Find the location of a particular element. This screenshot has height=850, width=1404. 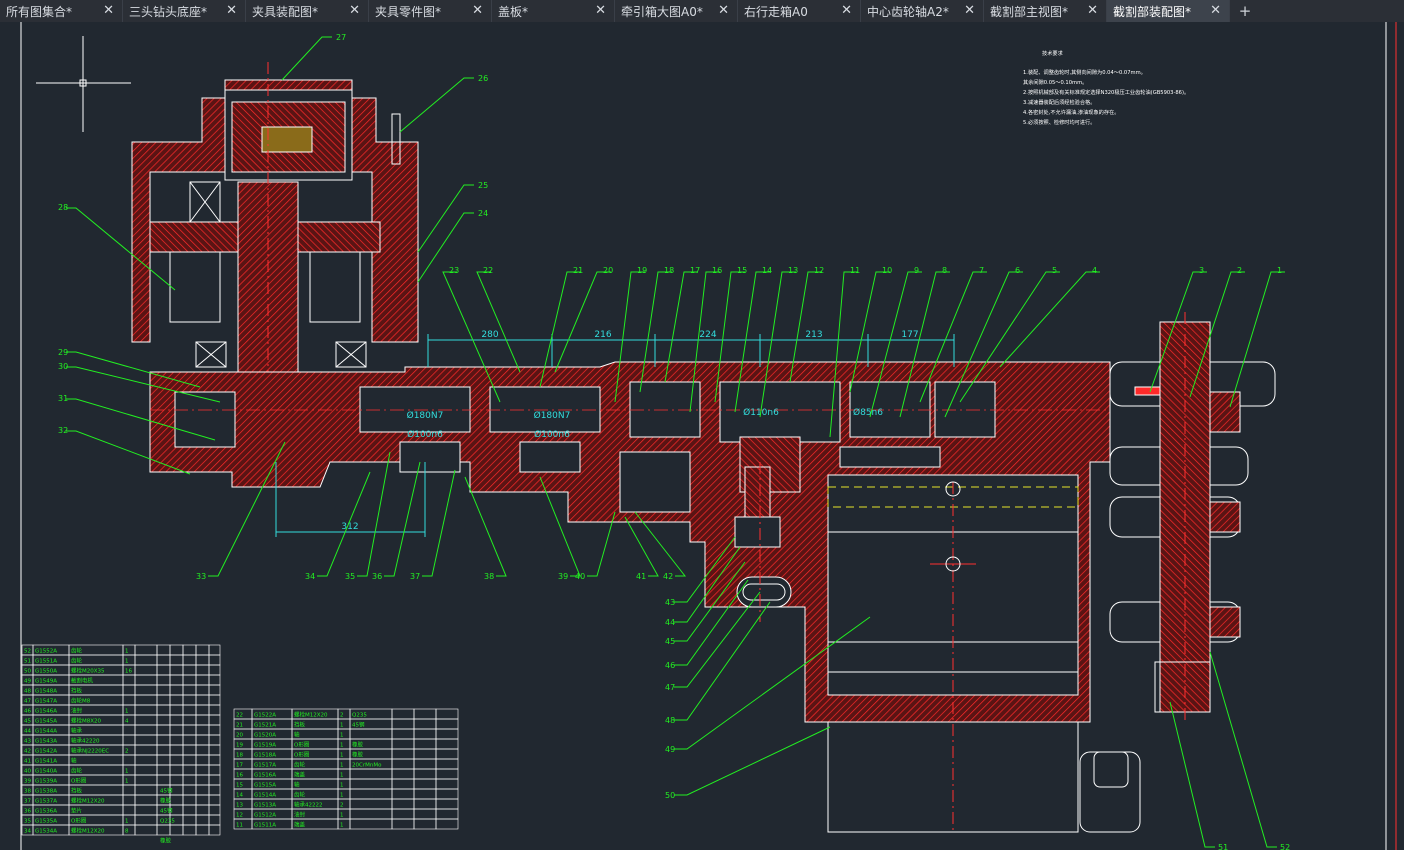

tab-3: 夹具零件图* ✕ is located at coordinates (430, 11).